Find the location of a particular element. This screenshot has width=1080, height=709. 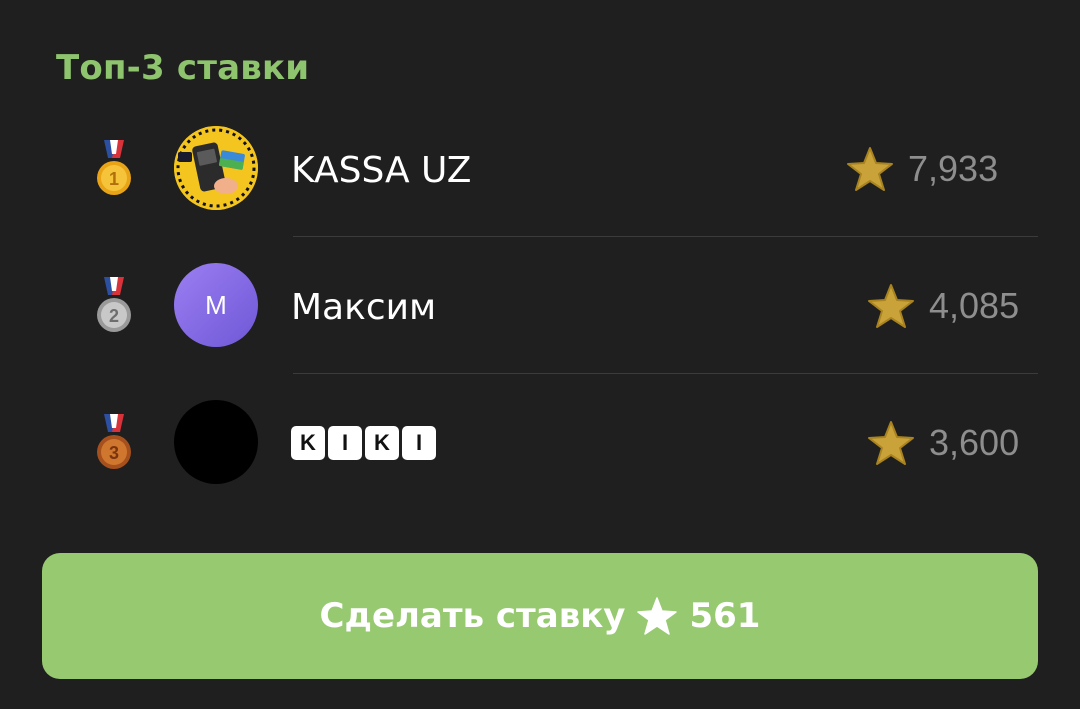

score-value: 3,600 is located at coordinates (974, 442).